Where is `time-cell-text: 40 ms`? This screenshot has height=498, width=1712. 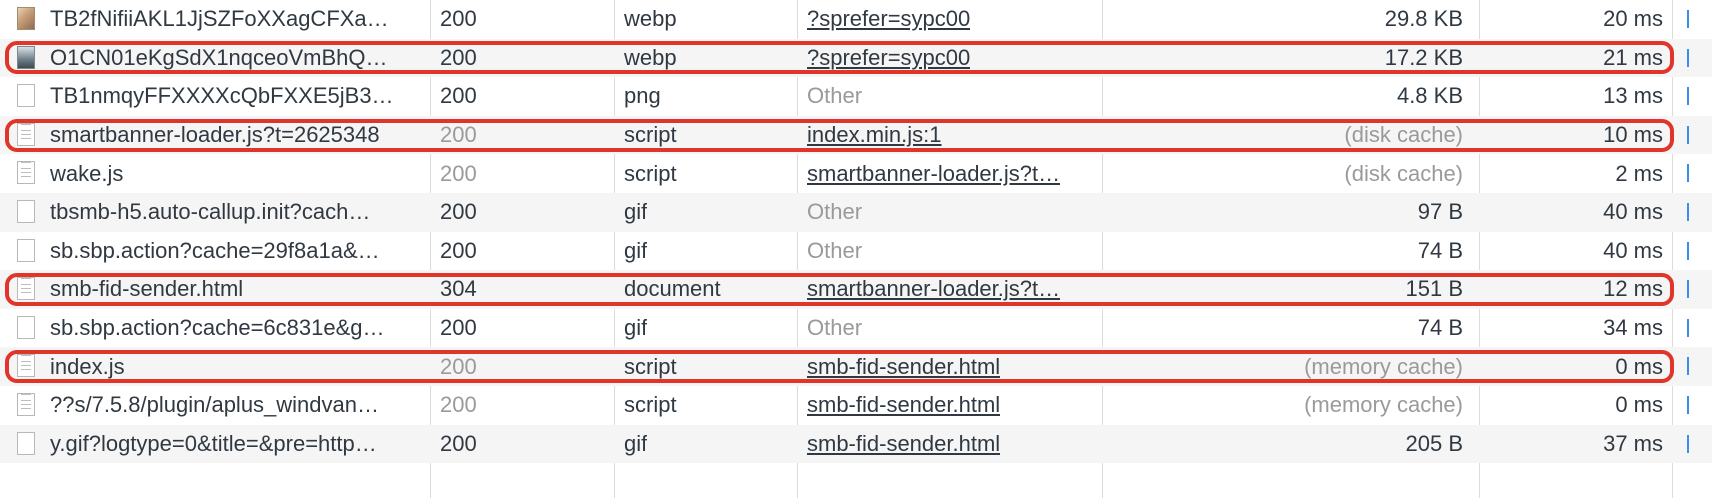
time-cell-text: 40 ms is located at coordinates (1633, 212).